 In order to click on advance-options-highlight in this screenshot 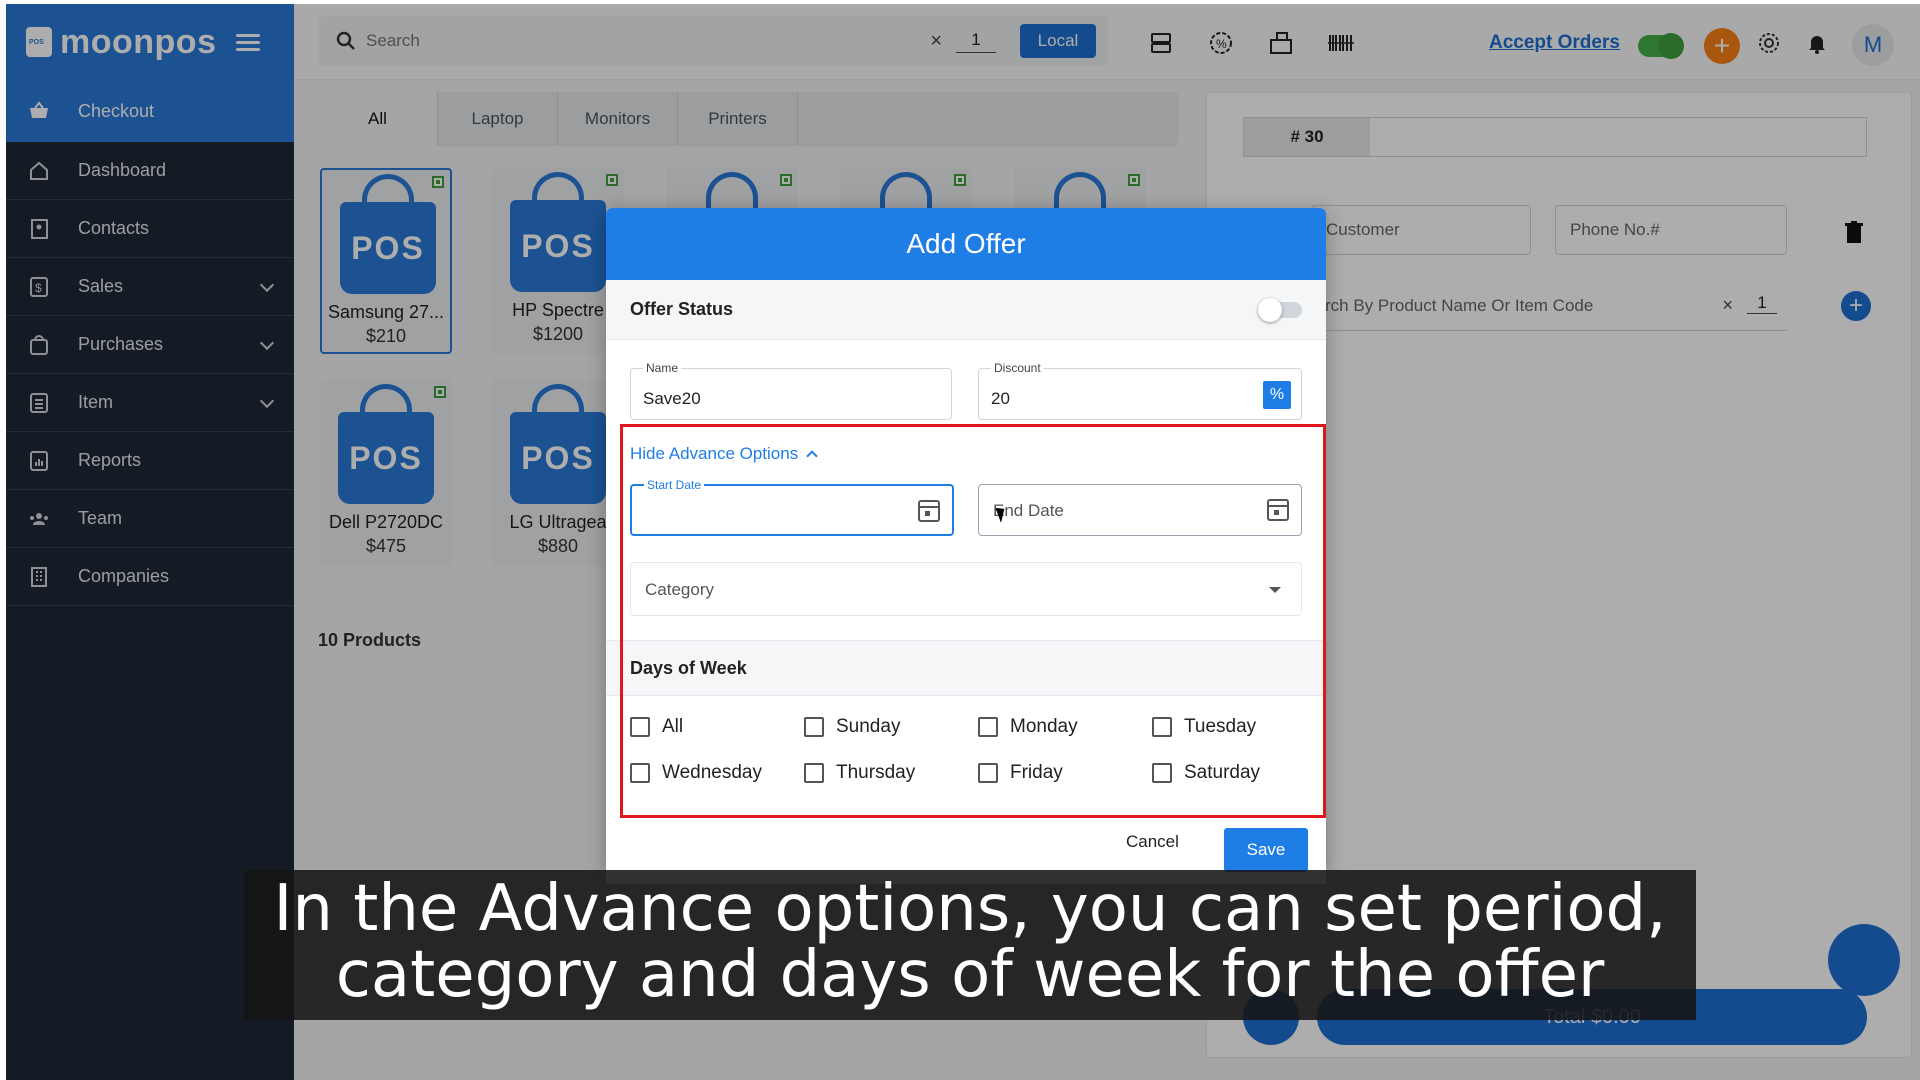, I will do `click(973, 621)`.